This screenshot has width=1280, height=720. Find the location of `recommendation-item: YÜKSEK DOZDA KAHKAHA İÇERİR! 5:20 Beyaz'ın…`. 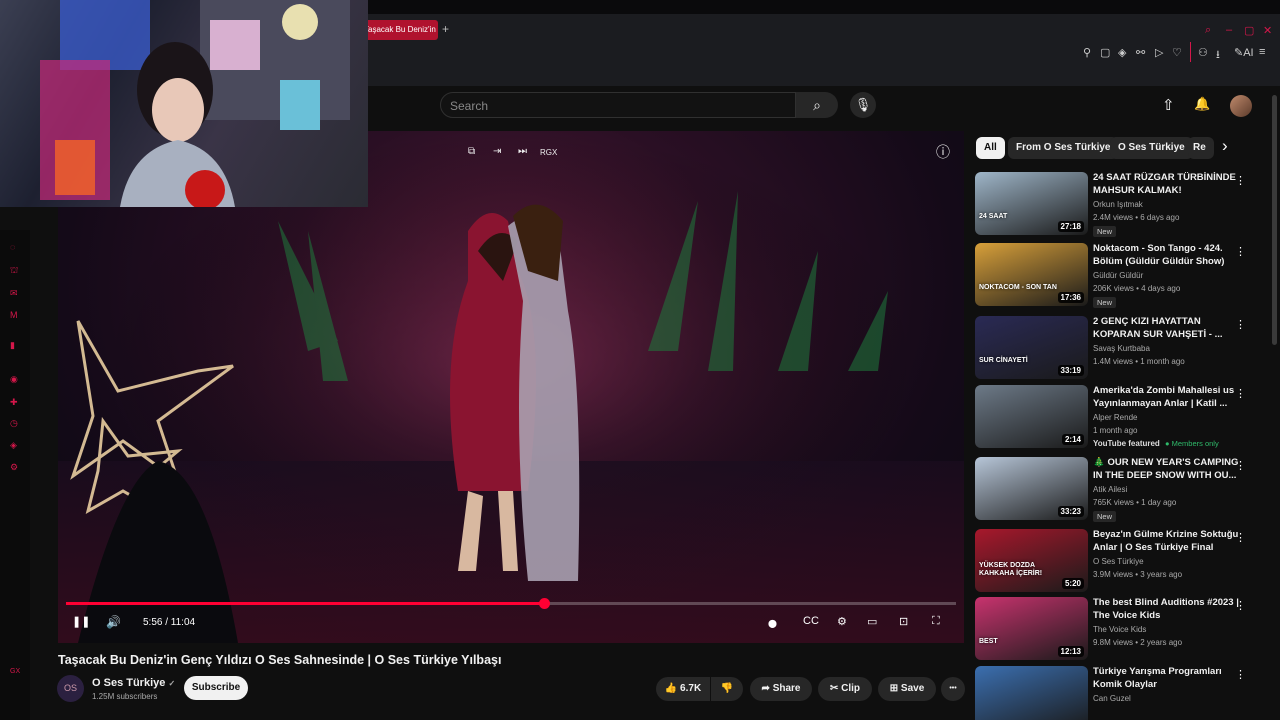

recommendation-item: YÜKSEK DOZDA KAHKAHA İÇERİR! 5:20 Beyaz'ın… is located at coordinates (1120, 562).